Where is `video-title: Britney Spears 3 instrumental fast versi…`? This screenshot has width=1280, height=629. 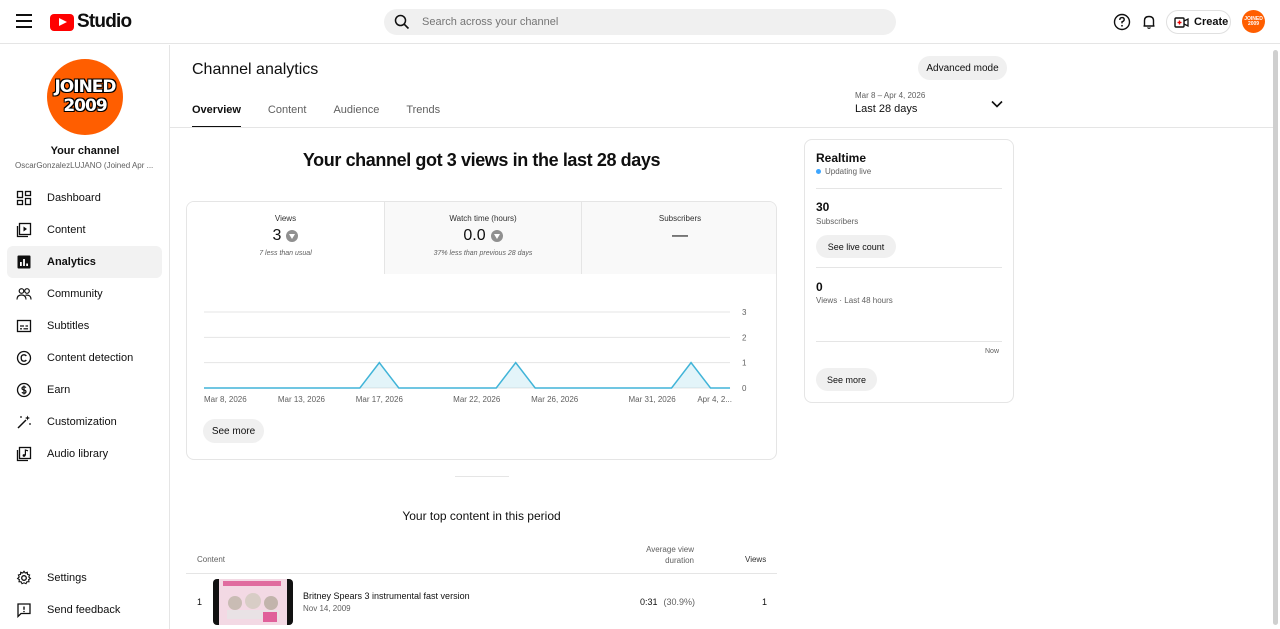
video-title: Britney Spears 3 instrumental fast versi… is located at coordinates (386, 596).